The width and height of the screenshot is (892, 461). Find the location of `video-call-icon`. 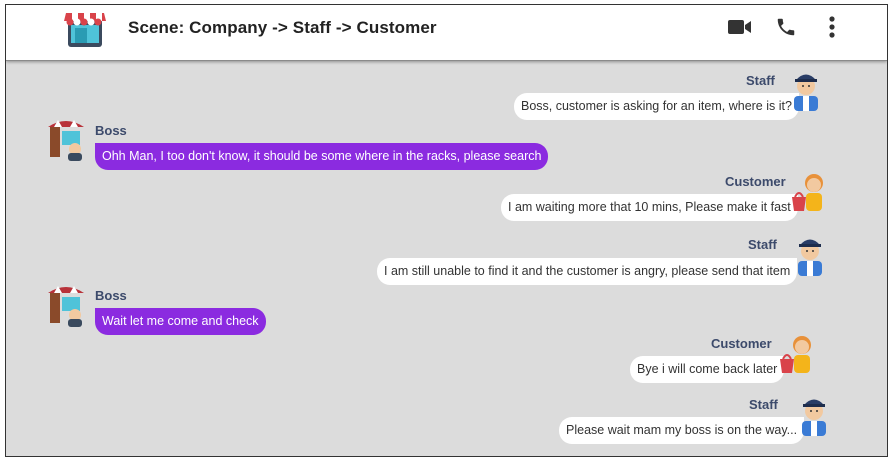

video-call-icon is located at coordinates (739, 27).